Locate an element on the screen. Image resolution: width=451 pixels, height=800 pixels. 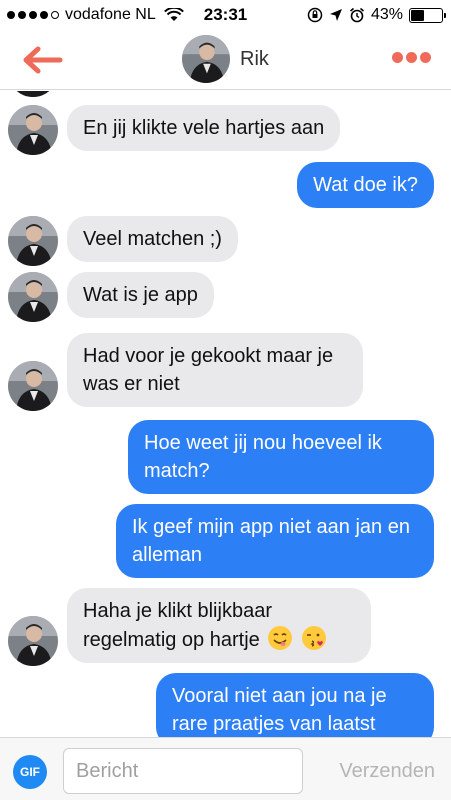
message-bubble-received: Wat is je app is located at coordinates (140, 295).